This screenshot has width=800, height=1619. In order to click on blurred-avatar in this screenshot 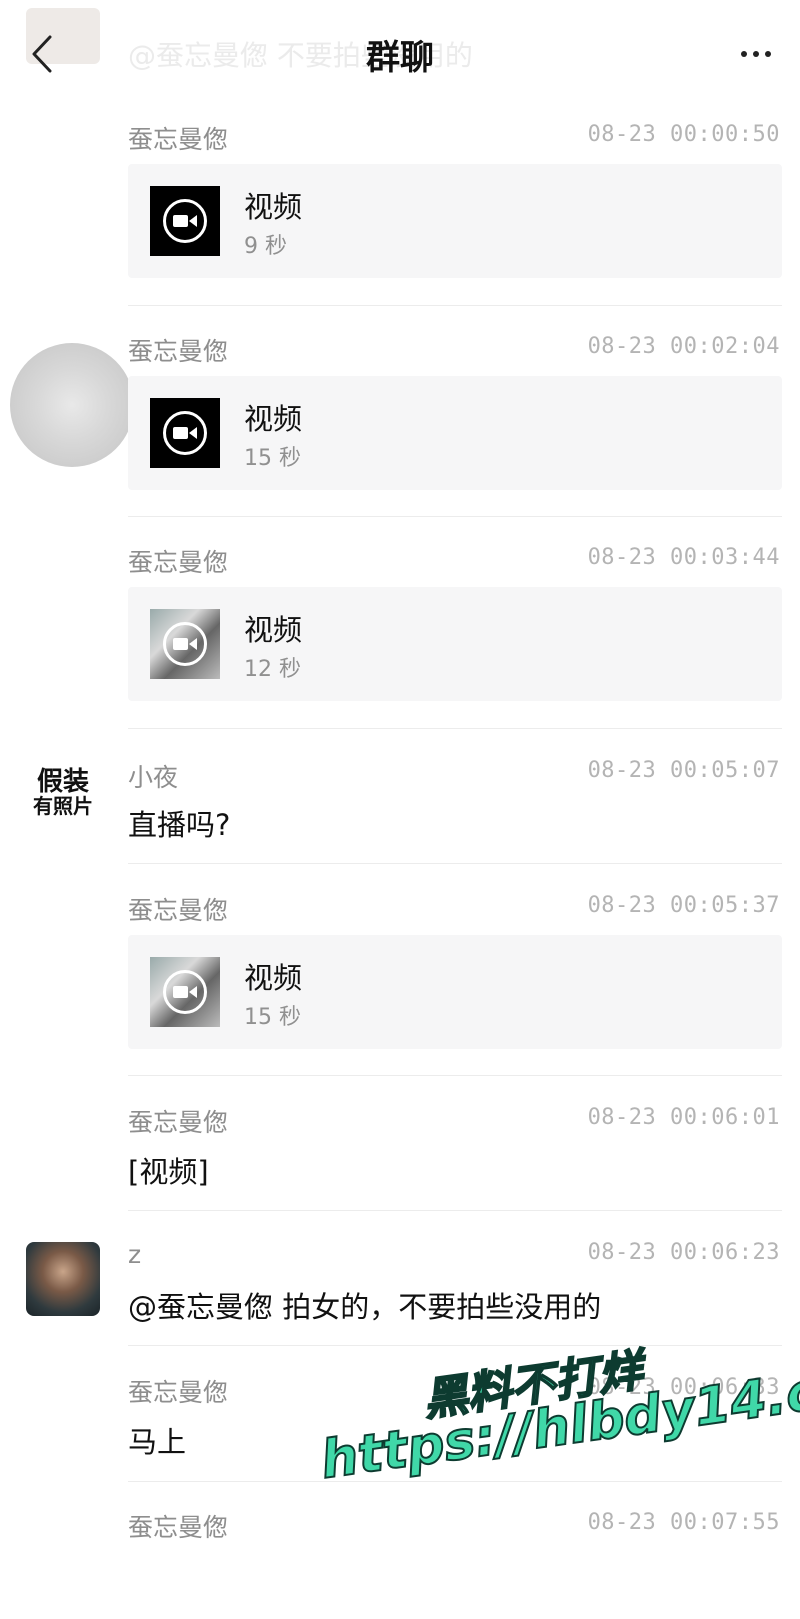, I will do `click(72, 405)`.